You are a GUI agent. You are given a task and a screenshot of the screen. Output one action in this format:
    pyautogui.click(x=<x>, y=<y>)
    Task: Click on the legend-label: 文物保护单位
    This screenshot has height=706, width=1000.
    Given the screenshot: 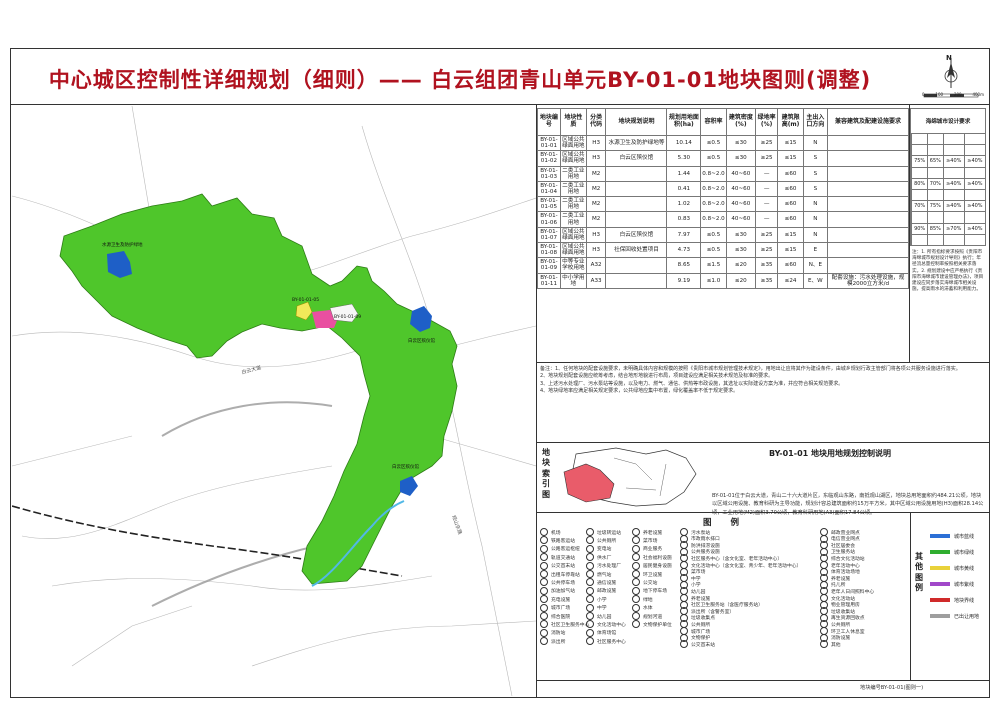 What is the action you would take?
    pyautogui.click(x=657, y=625)
    